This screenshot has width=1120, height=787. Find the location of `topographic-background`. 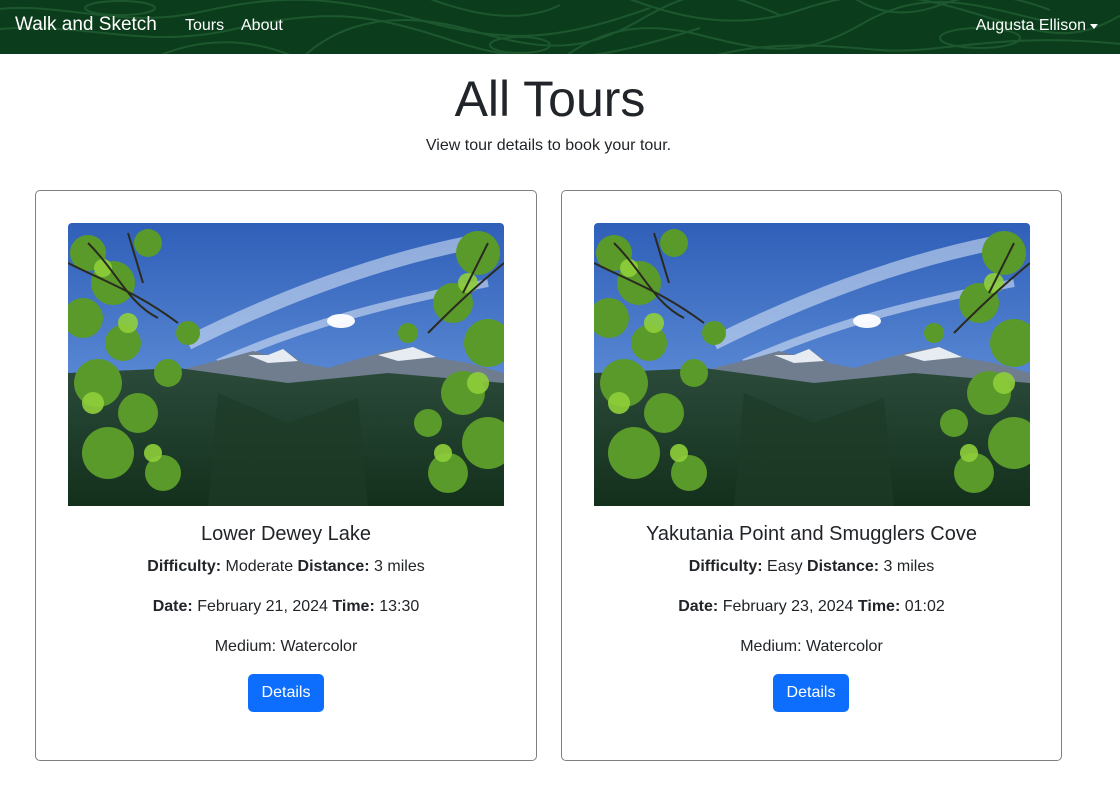

topographic-background is located at coordinates (560, 27).